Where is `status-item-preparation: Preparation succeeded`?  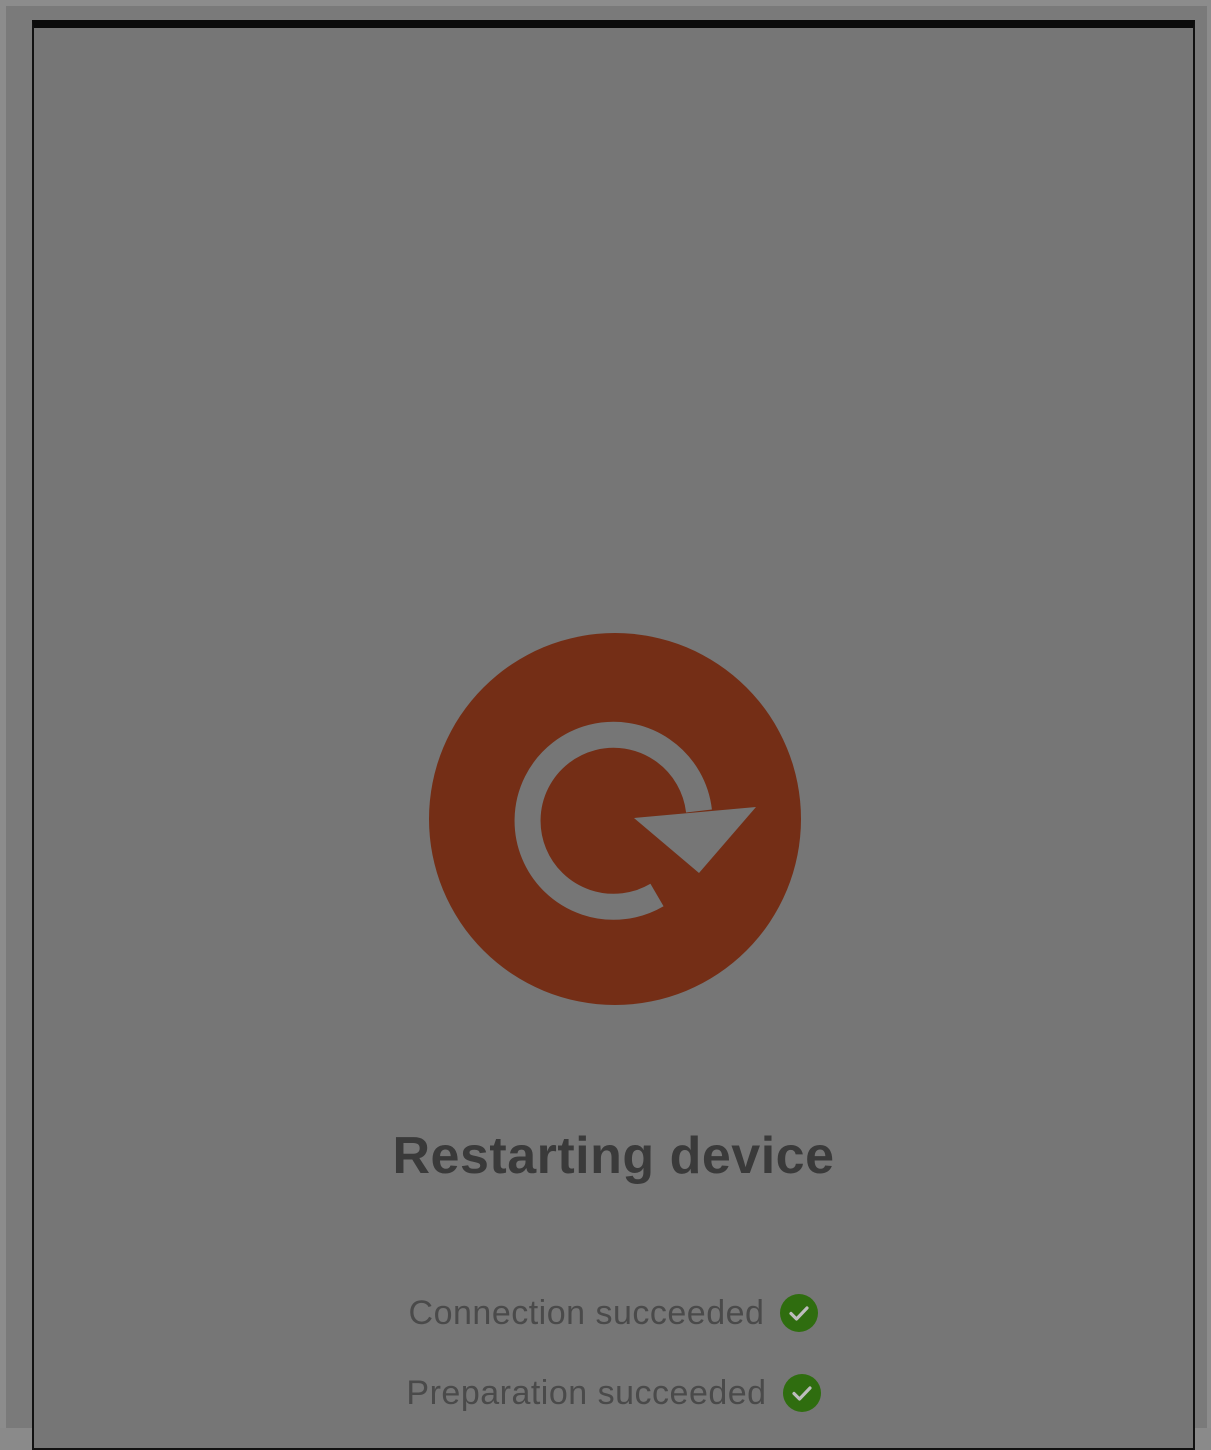 status-item-preparation: Preparation succeeded is located at coordinates (613, 1393).